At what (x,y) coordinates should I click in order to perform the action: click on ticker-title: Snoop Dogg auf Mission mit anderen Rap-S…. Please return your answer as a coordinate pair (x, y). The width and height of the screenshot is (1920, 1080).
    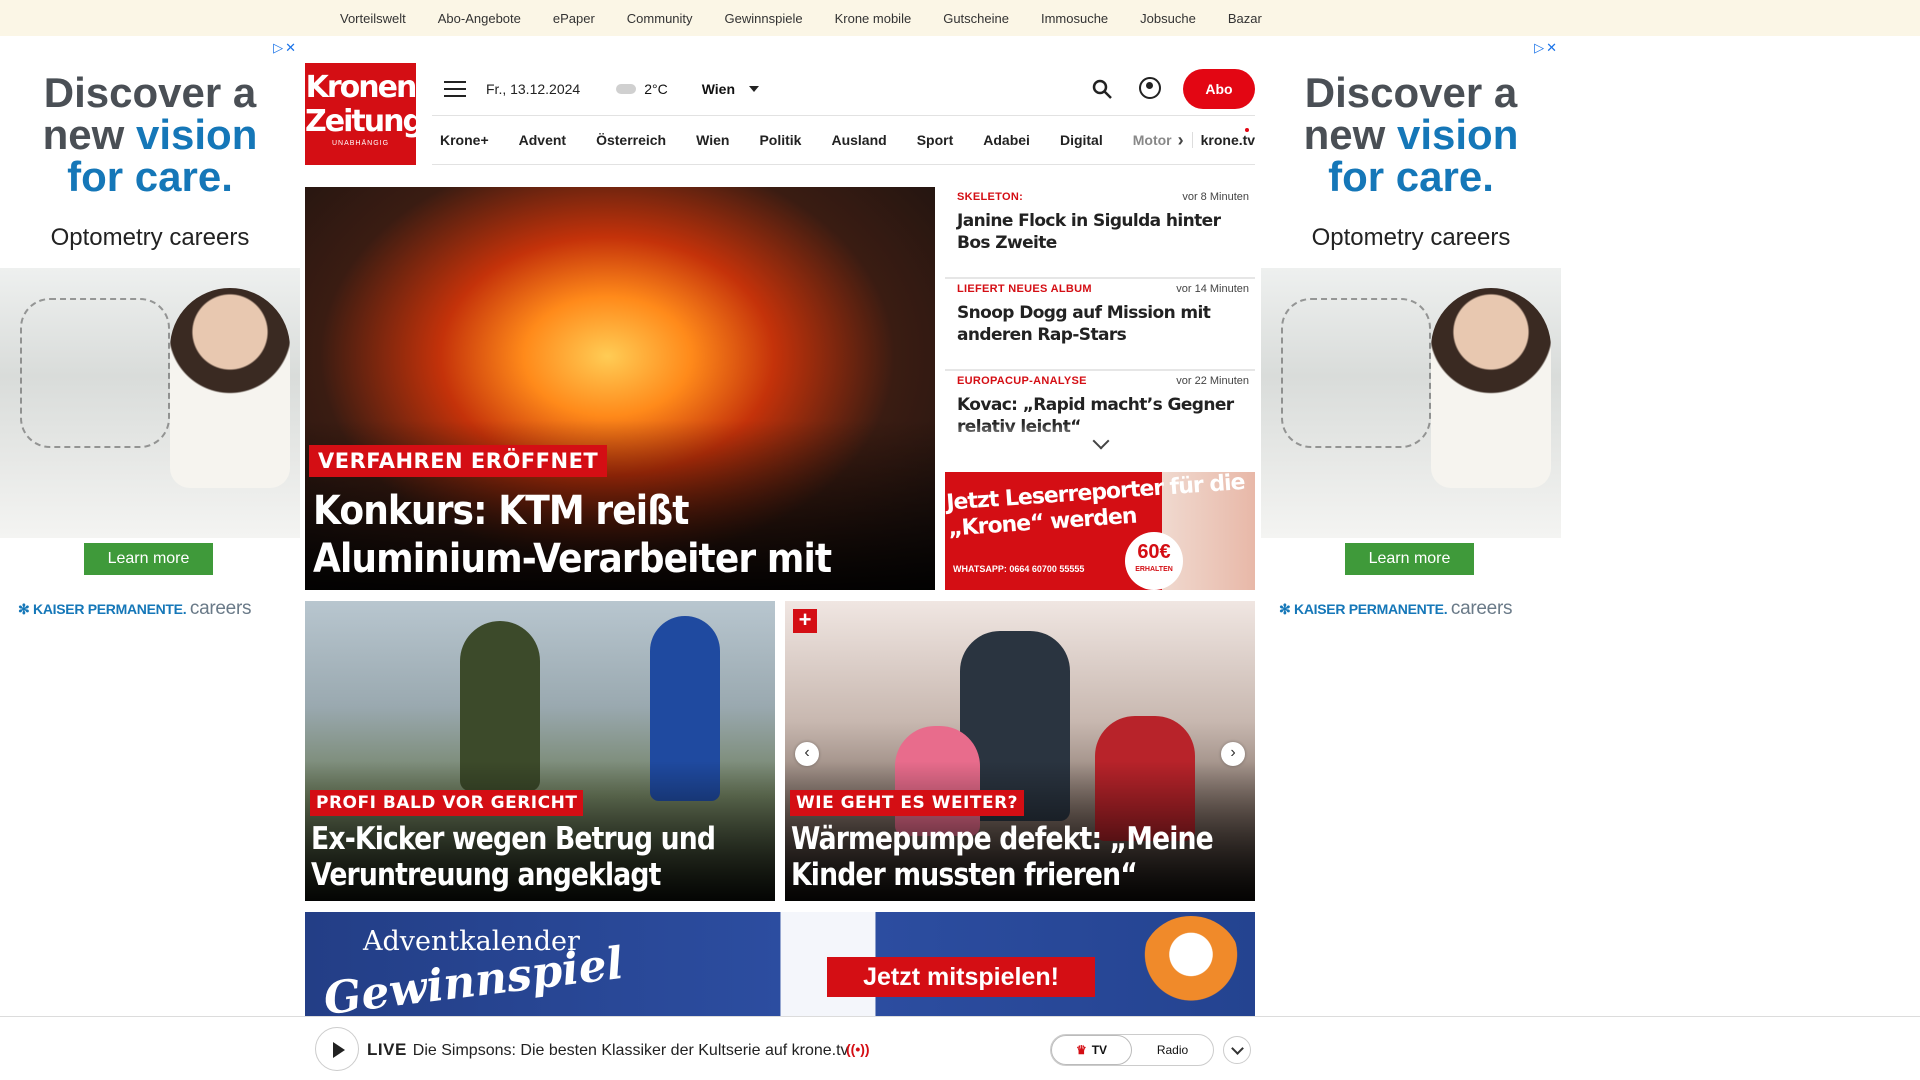
    Looking at the image, I should click on (1103, 324).